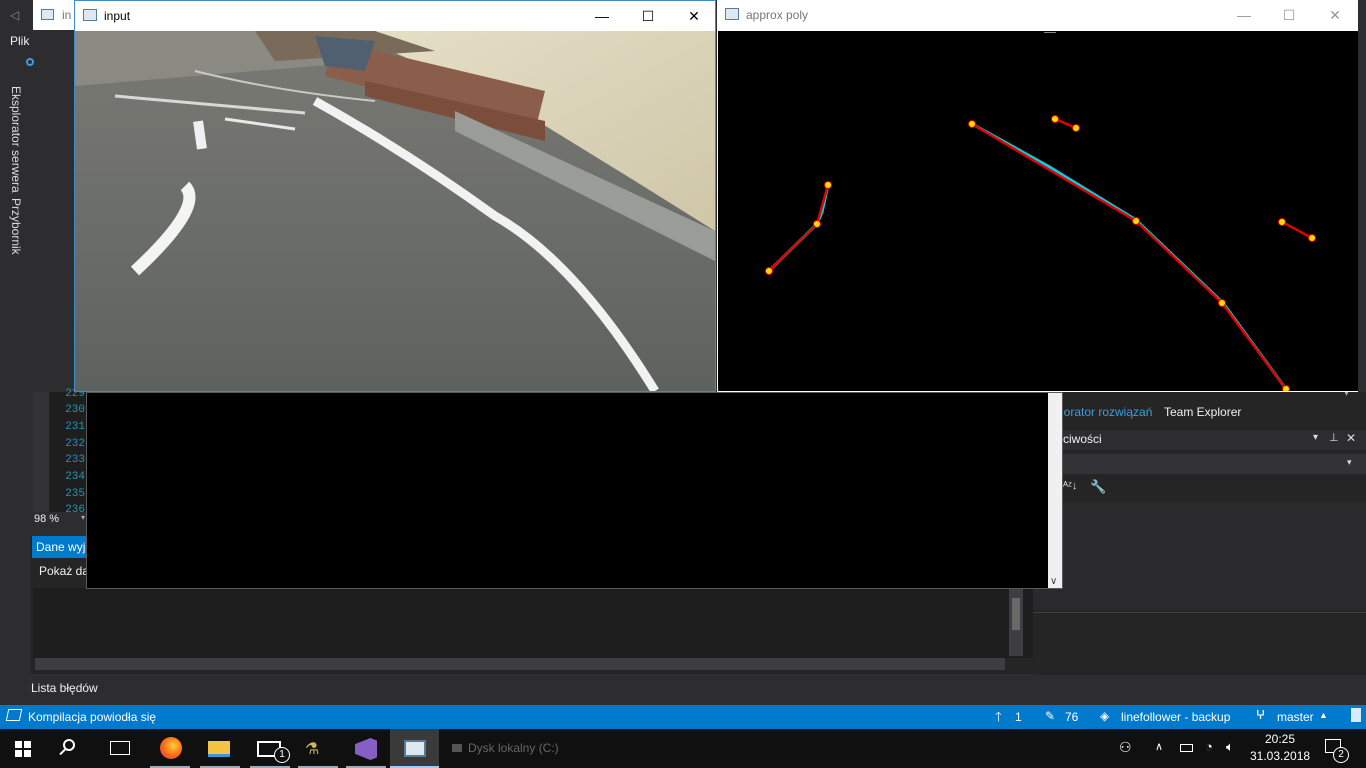 The height and width of the screenshot is (768, 1366). Describe the element at coordinates (1323, 715) in the screenshot. I see `chevron-up-icon: ▲` at that location.